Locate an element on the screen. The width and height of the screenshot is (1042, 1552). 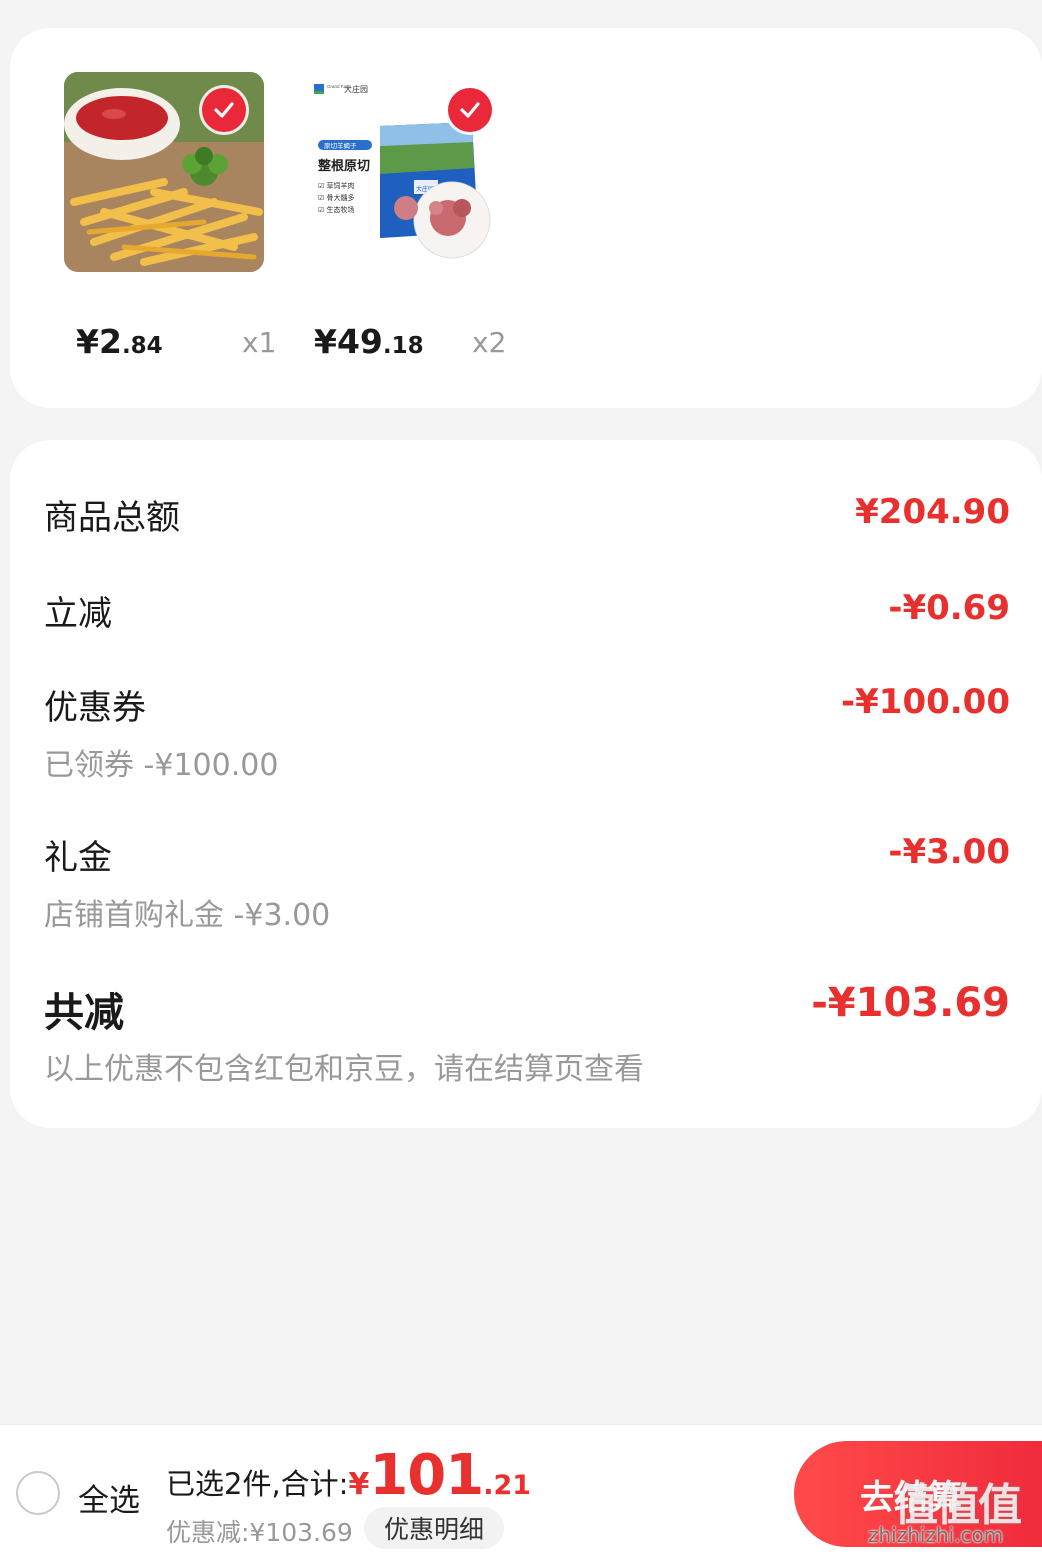
svg-text: ☑ 生态牧场 is located at coordinates (336, 209).